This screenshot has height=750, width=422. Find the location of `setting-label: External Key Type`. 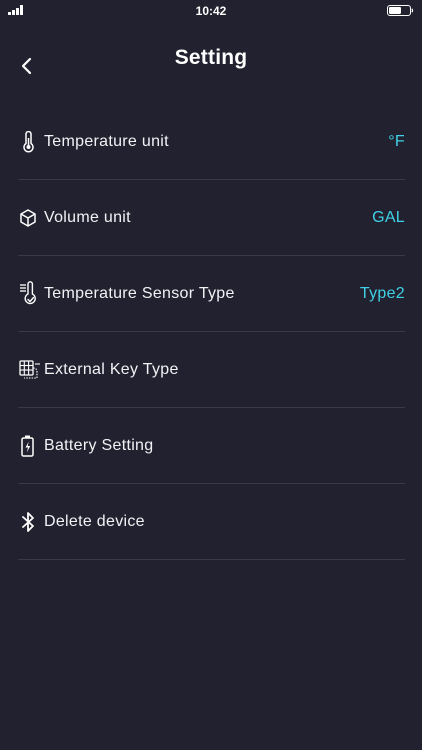

setting-label: External Key Type is located at coordinates (111, 369).